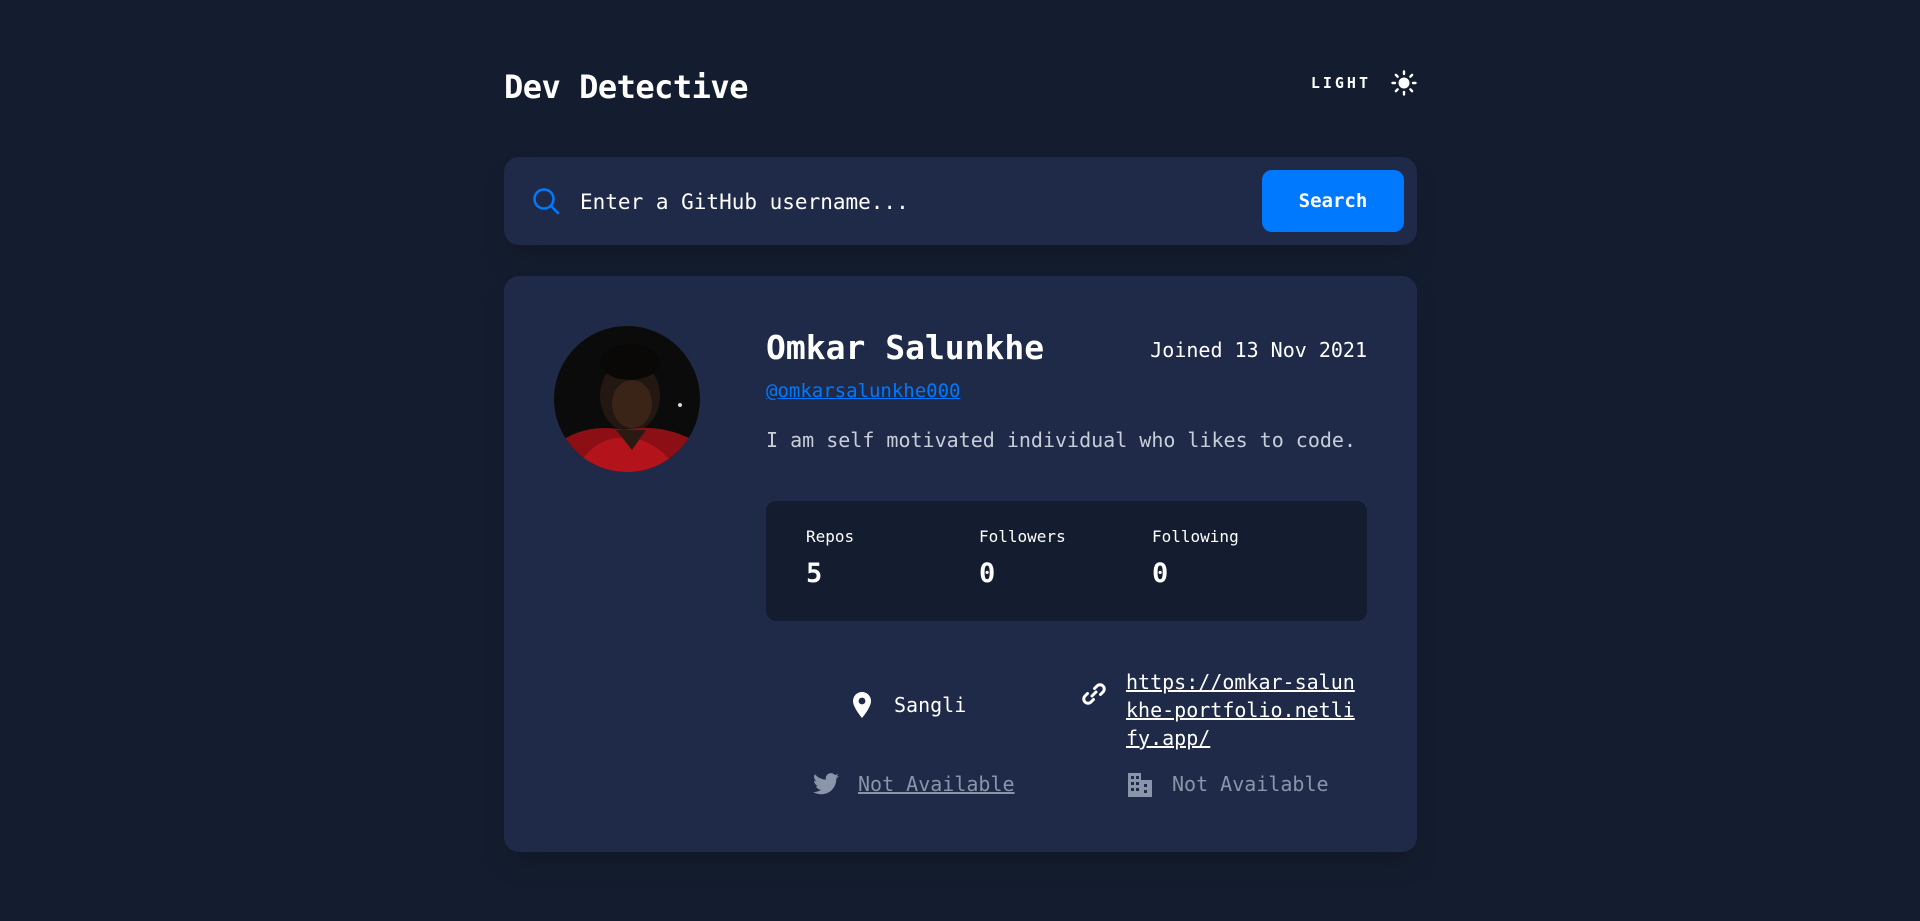  What do you see at coordinates (1195, 536) in the screenshot?
I see `stat-following-label: Following` at bounding box center [1195, 536].